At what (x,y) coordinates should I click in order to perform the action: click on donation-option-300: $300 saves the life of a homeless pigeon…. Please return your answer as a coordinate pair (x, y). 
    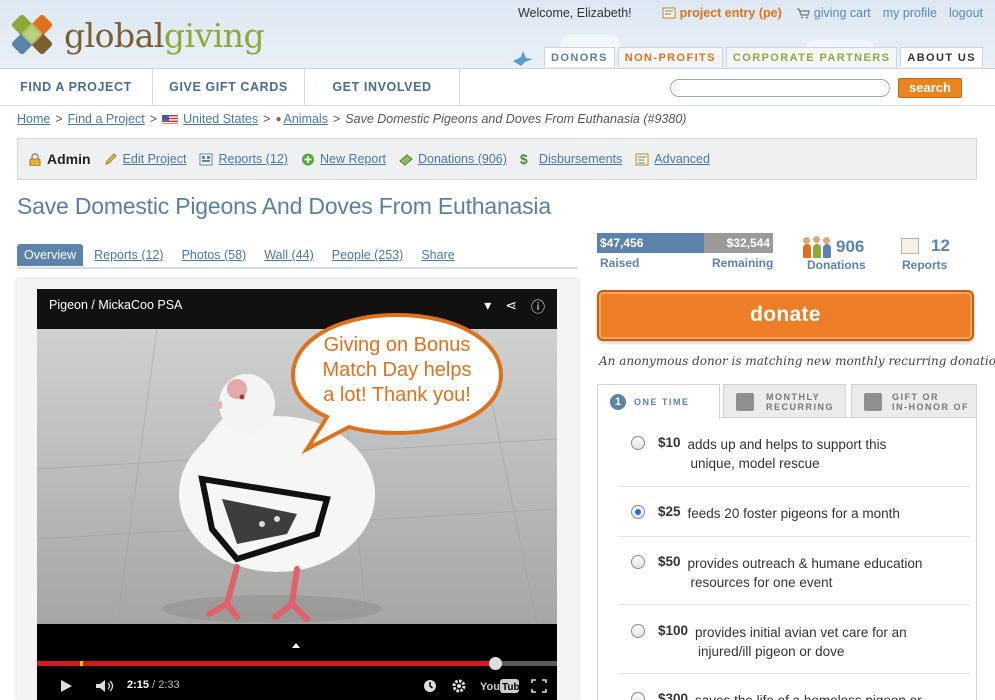
    Looking at the image, I should click on (787, 695).